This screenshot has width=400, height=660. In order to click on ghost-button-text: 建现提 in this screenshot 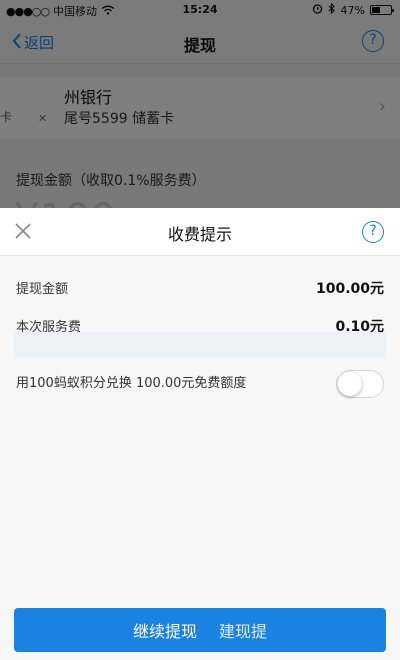, I will do `click(243, 631)`.